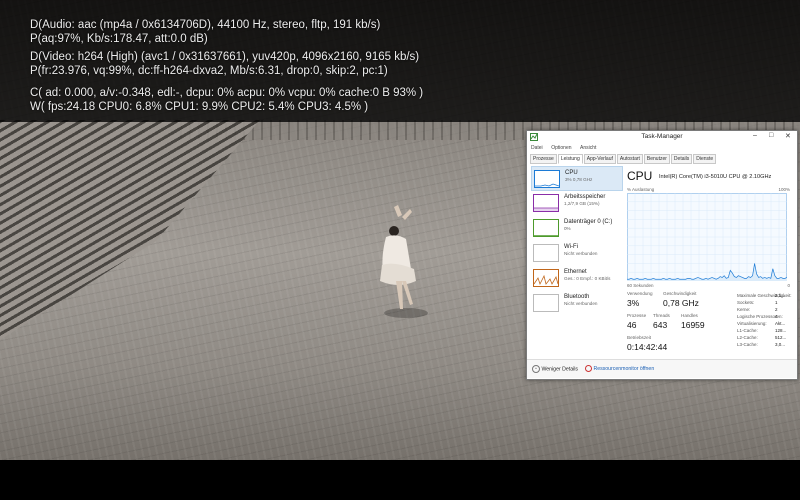 The image size is (800, 500). What do you see at coordinates (755, 135) in the screenshot?
I see `minimize-button: –` at bounding box center [755, 135].